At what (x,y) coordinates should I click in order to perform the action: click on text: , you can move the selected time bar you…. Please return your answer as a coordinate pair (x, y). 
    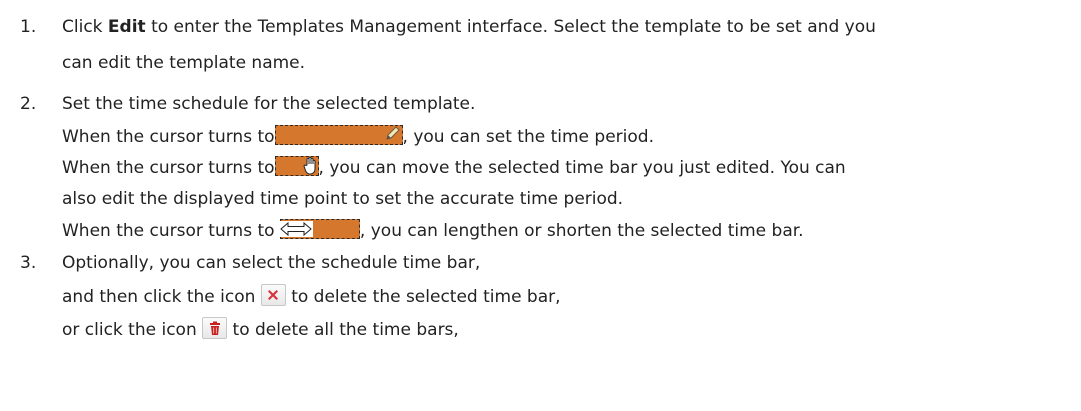
    Looking at the image, I should click on (582, 168).